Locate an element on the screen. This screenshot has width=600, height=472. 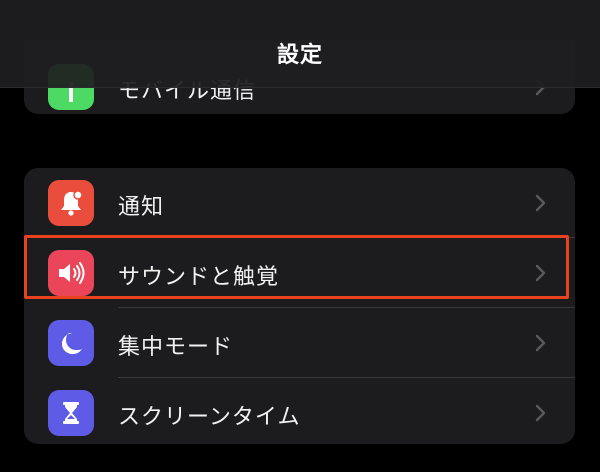
settings-row-label: 通知 is located at coordinates (141, 207).